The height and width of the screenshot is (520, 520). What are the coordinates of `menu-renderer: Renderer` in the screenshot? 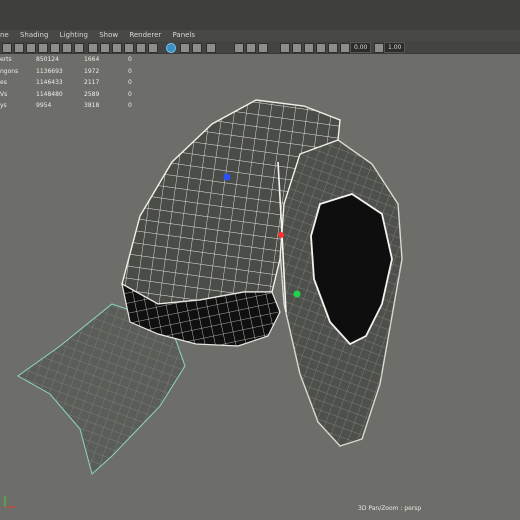 It's located at (145, 35).